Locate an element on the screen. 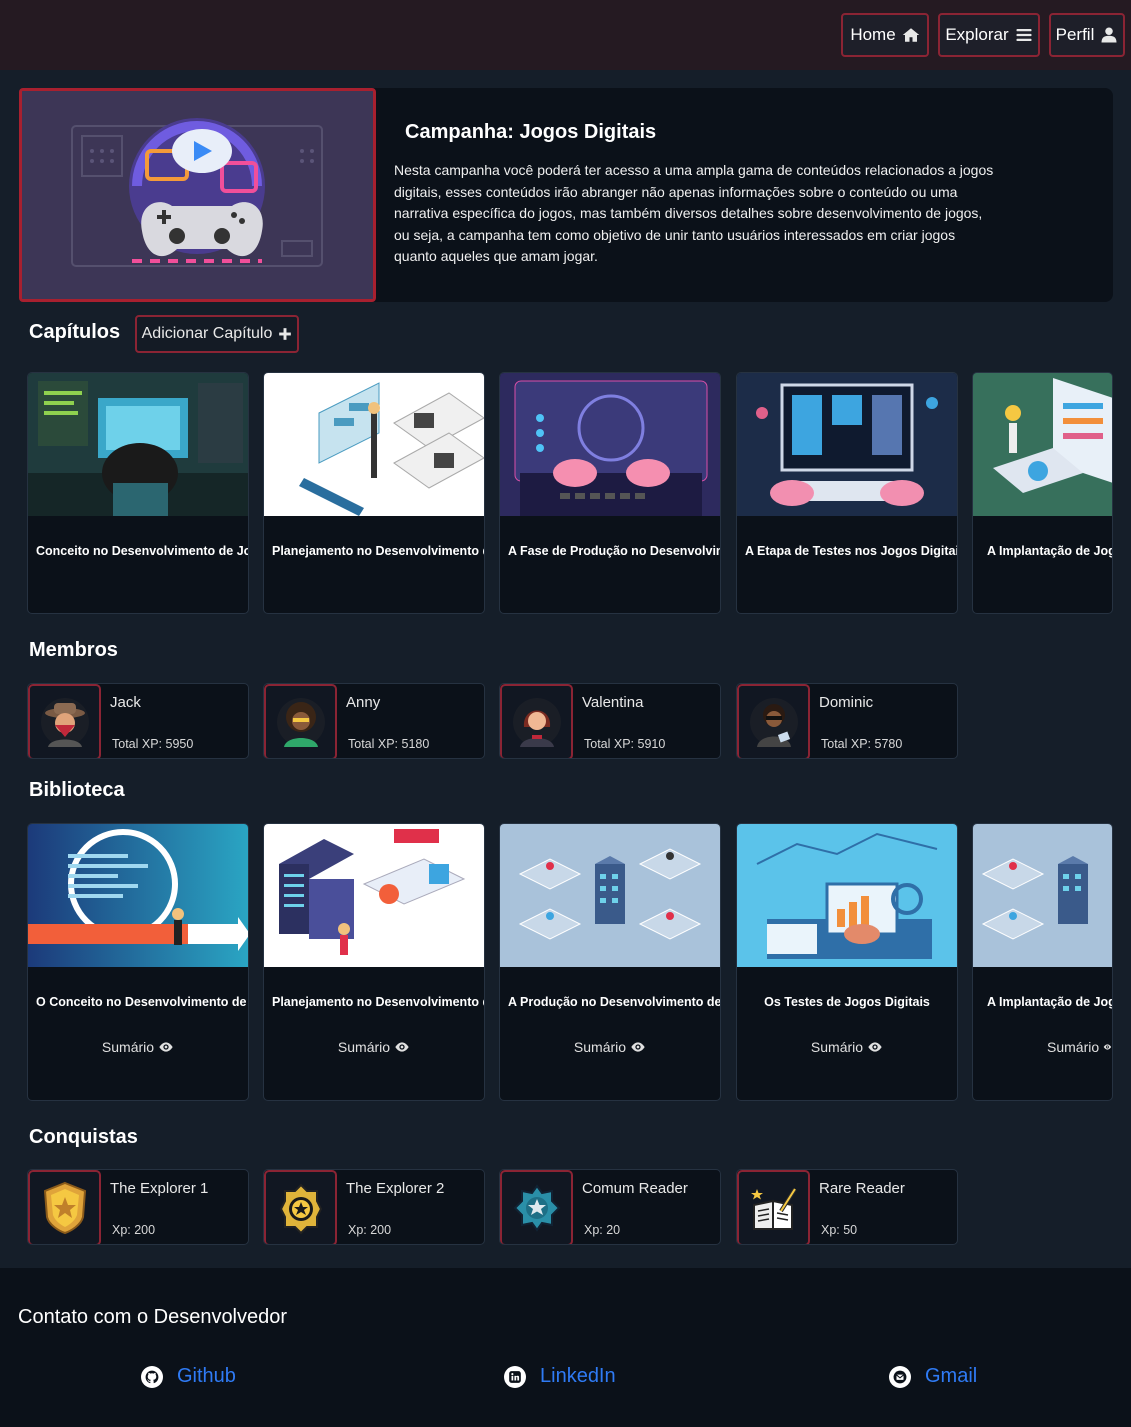 The width and height of the screenshot is (1131, 1427). linkedin-icon is located at coordinates (515, 1376).